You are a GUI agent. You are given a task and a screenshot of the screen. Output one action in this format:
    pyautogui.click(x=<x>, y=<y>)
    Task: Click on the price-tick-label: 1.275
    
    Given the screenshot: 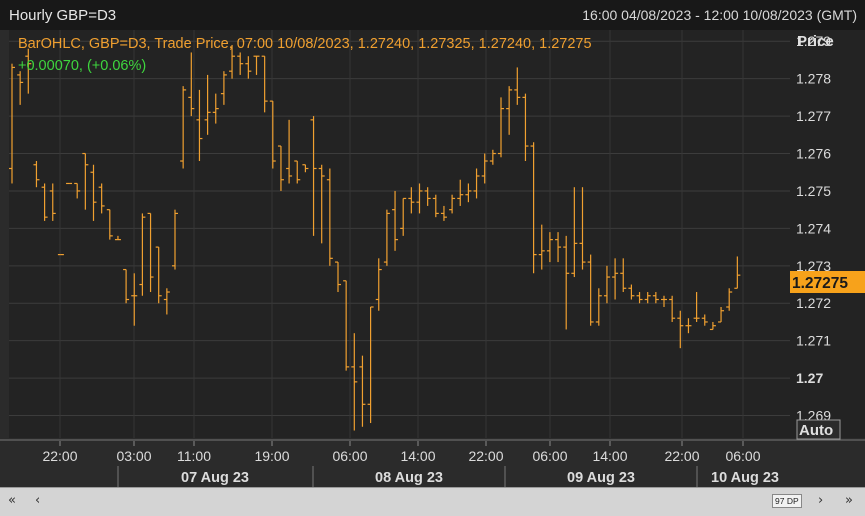 What is the action you would take?
    pyautogui.click(x=813, y=191)
    